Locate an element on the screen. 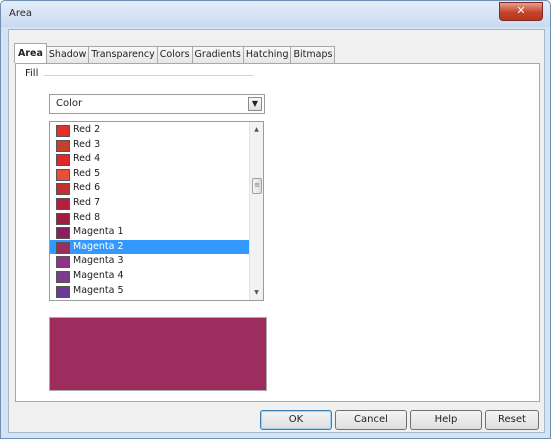 The image size is (551, 439). fill-type-value: Color is located at coordinates (69, 103).